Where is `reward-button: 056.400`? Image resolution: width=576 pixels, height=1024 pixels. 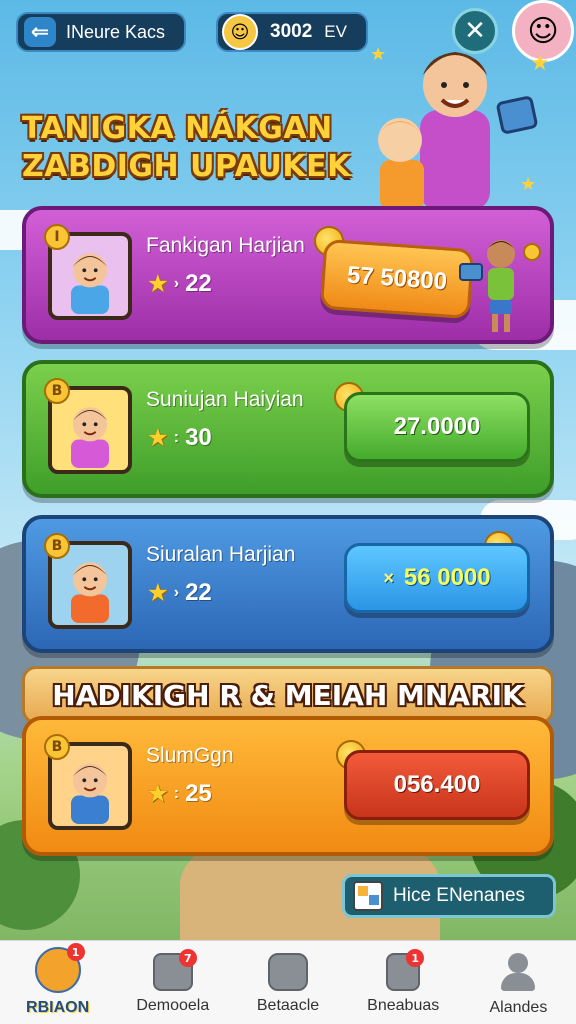 reward-button: 056.400 is located at coordinates (437, 785).